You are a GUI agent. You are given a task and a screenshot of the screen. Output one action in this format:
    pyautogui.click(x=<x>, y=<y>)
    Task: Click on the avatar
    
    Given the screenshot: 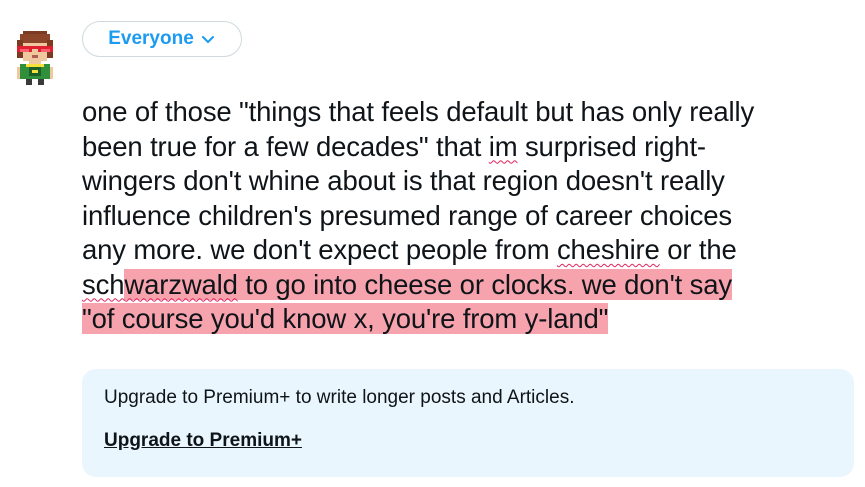 What is the action you would take?
    pyautogui.click(x=35, y=58)
    